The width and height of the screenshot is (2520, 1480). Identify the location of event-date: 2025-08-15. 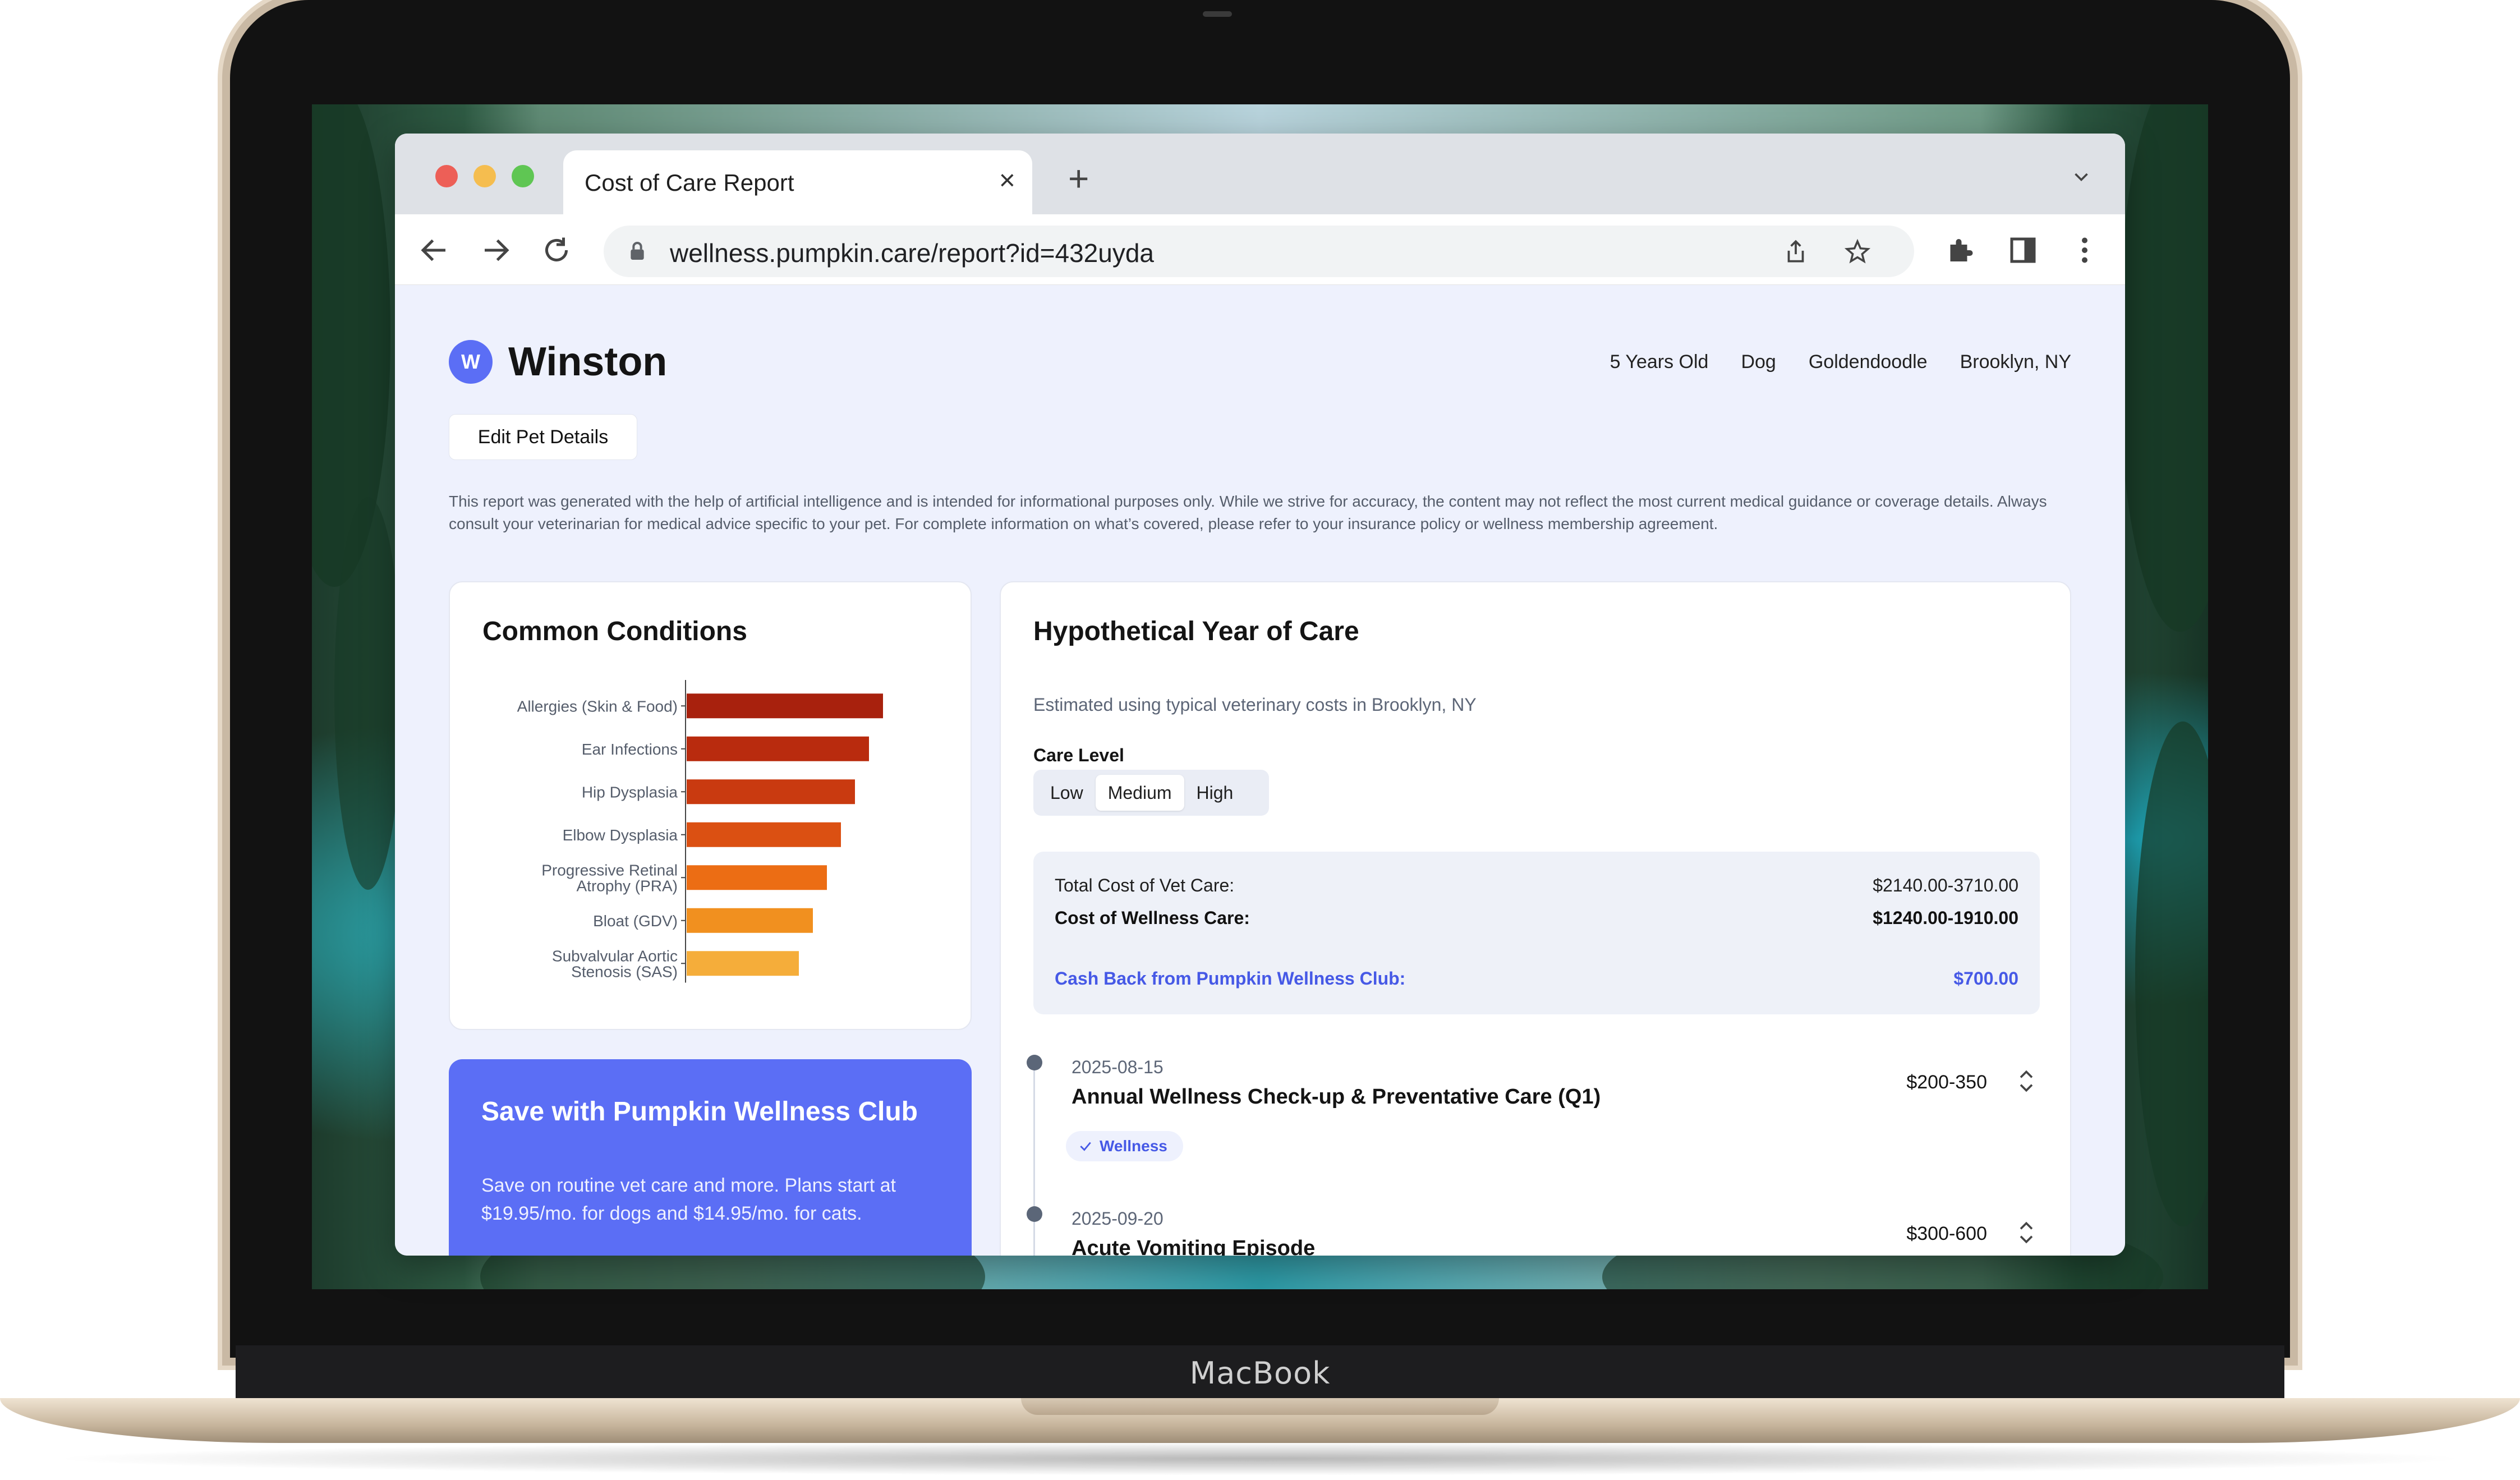
(1118, 1067).